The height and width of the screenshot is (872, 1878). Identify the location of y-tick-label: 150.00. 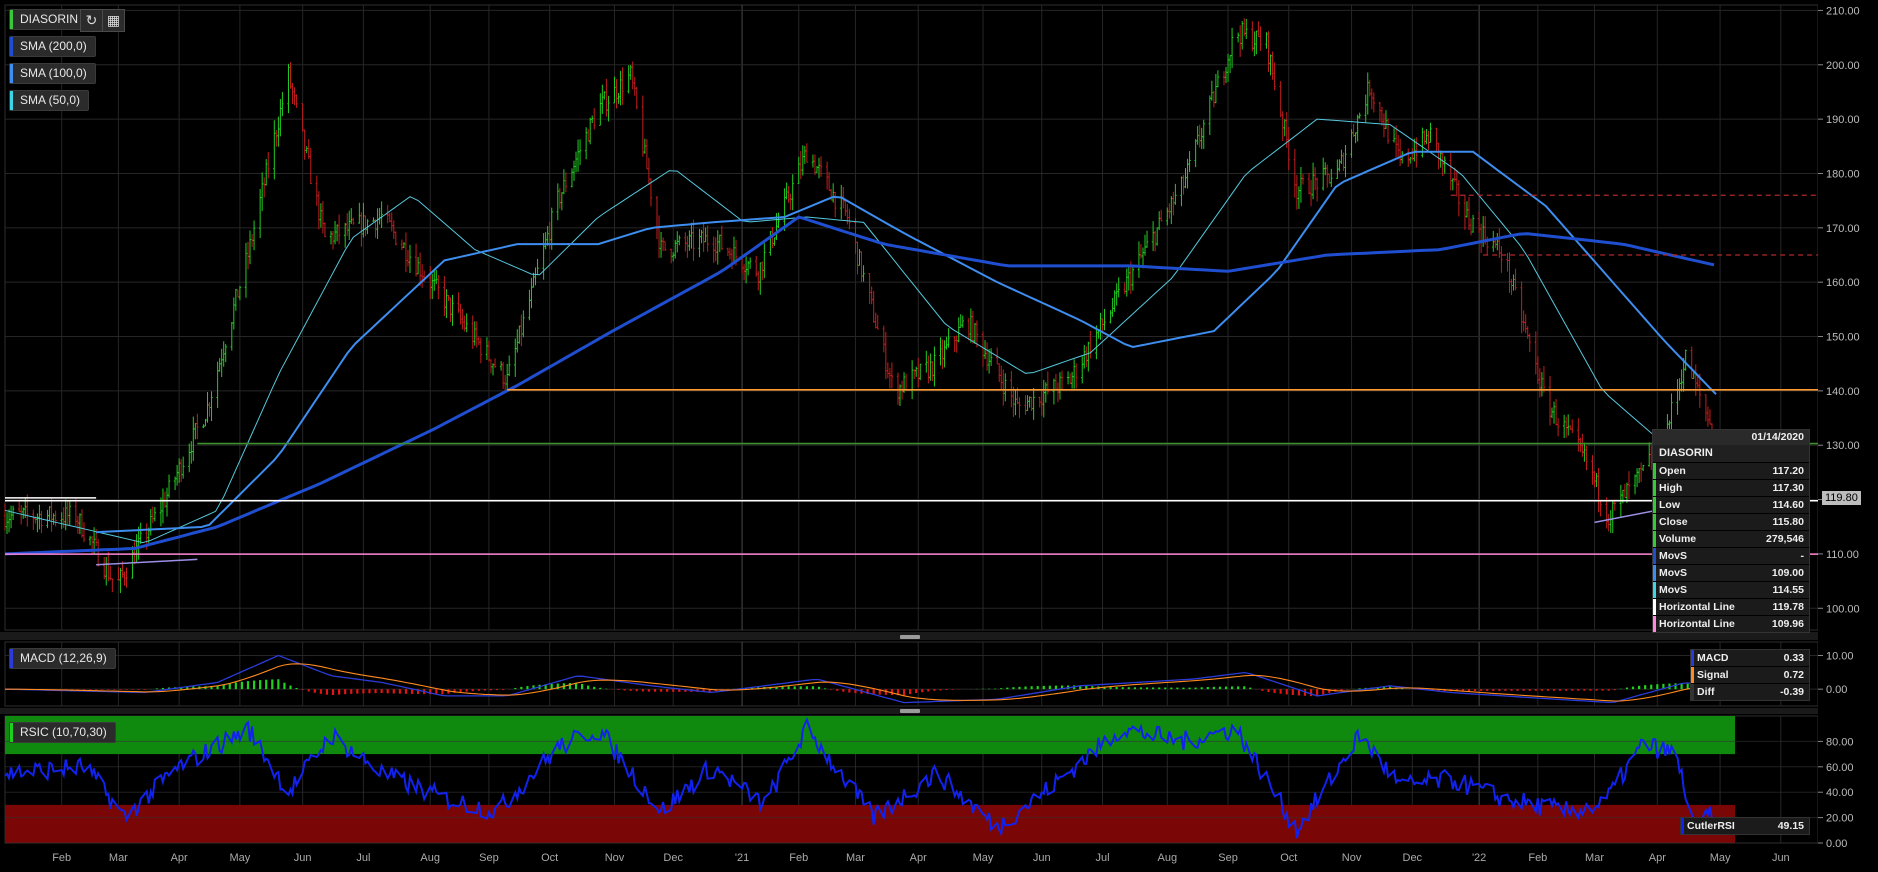
(1843, 338).